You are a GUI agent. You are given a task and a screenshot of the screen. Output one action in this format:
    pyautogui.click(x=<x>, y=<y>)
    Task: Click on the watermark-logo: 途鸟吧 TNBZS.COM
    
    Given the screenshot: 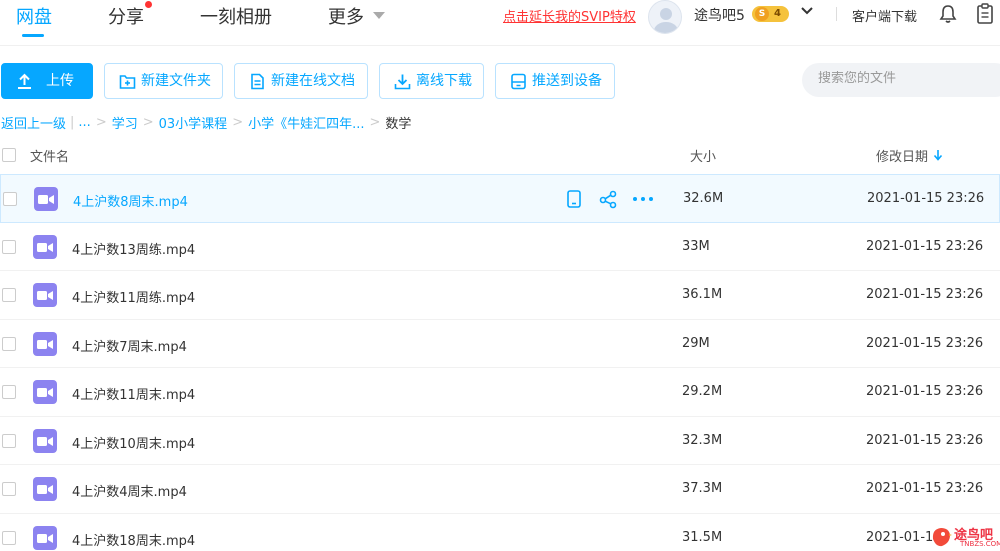 What is the action you would take?
    pyautogui.click(x=964, y=537)
    